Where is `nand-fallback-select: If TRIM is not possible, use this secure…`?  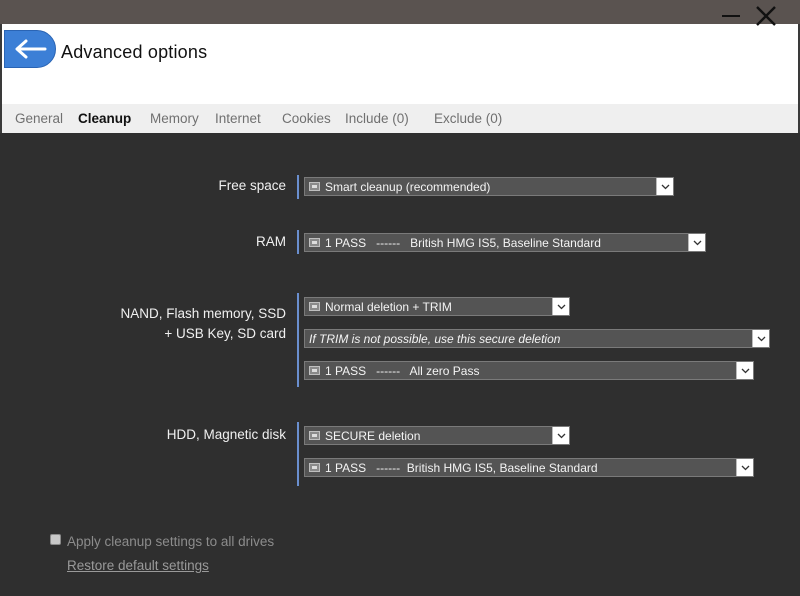
nand-fallback-select: If TRIM is not possible, use this secure… is located at coordinates (537, 338).